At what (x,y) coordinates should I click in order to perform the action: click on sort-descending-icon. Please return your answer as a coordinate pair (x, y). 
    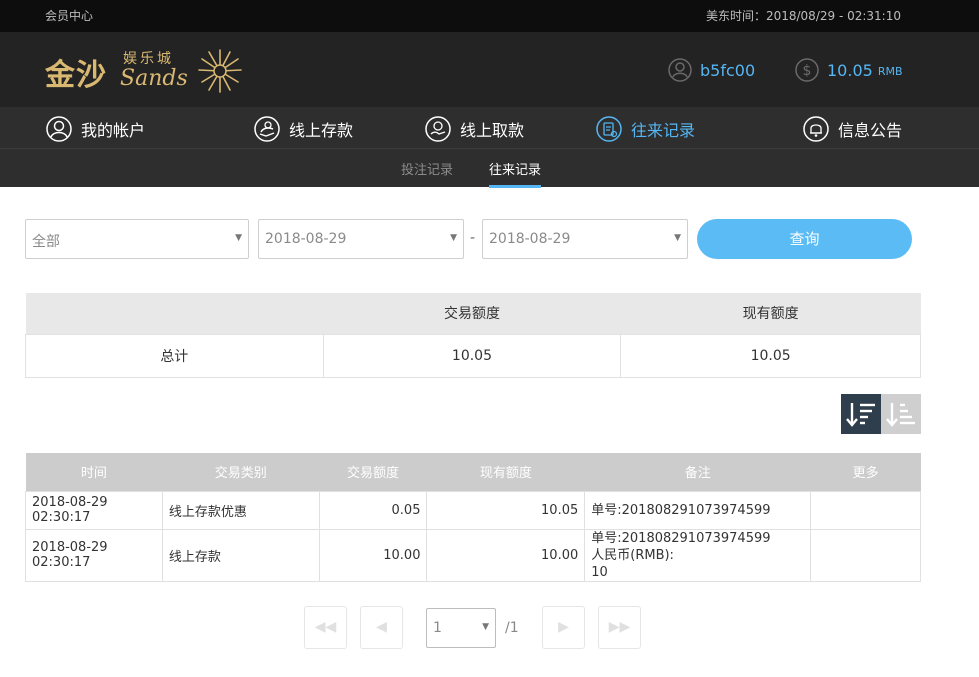
    Looking at the image, I should click on (860, 415).